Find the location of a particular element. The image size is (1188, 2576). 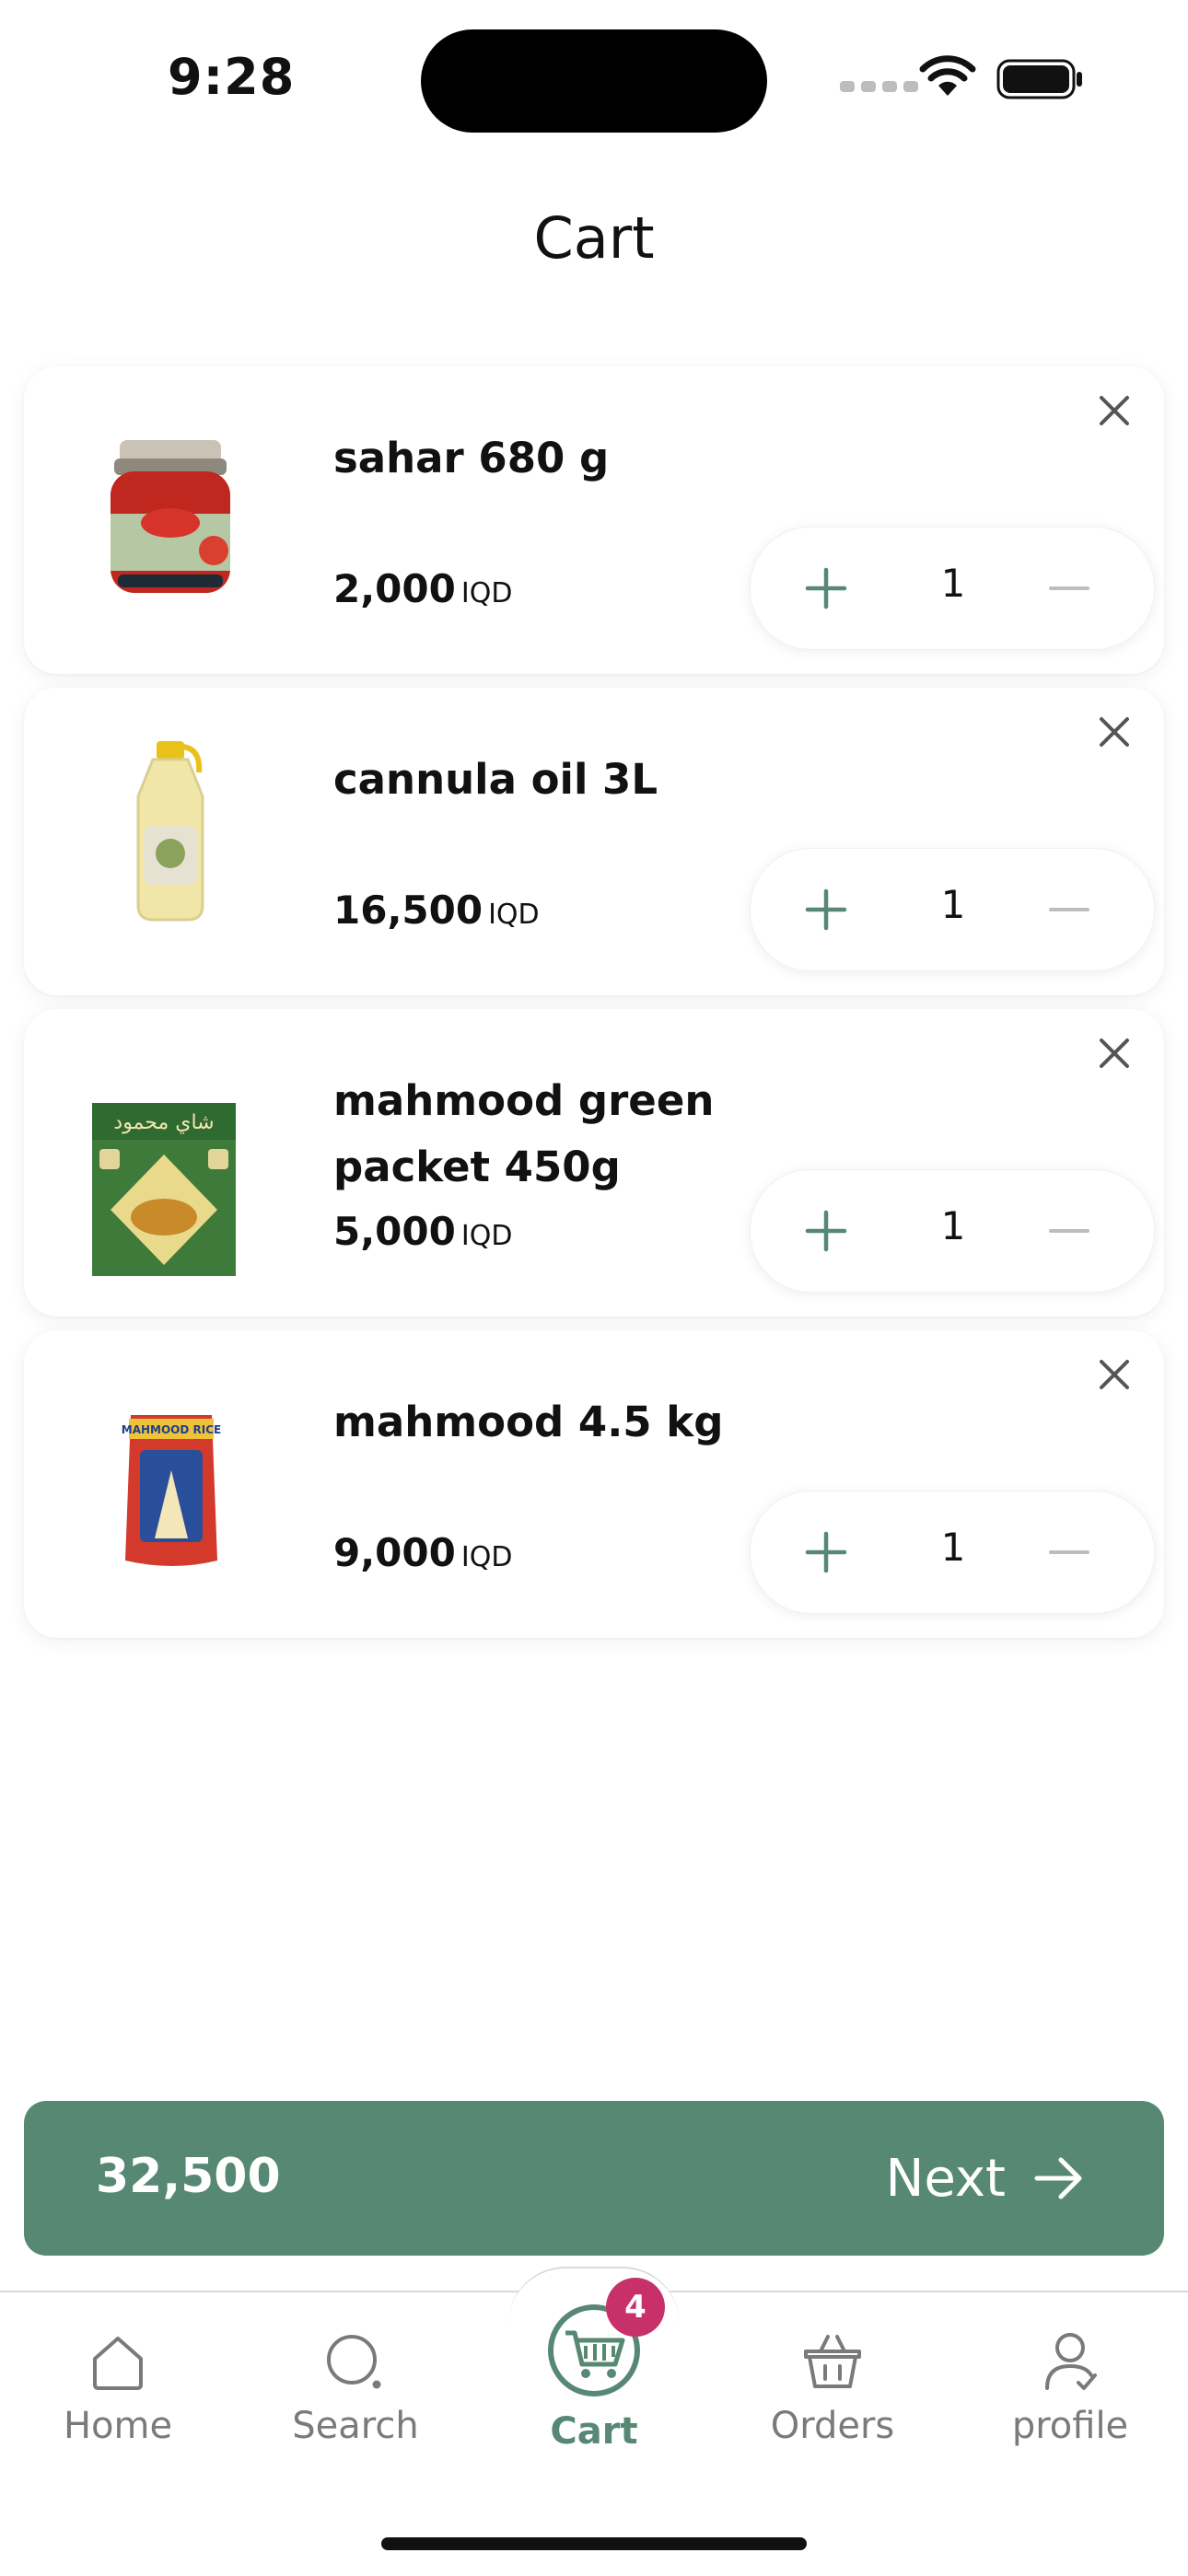

price-value: 16,500 is located at coordinates (408, 910).